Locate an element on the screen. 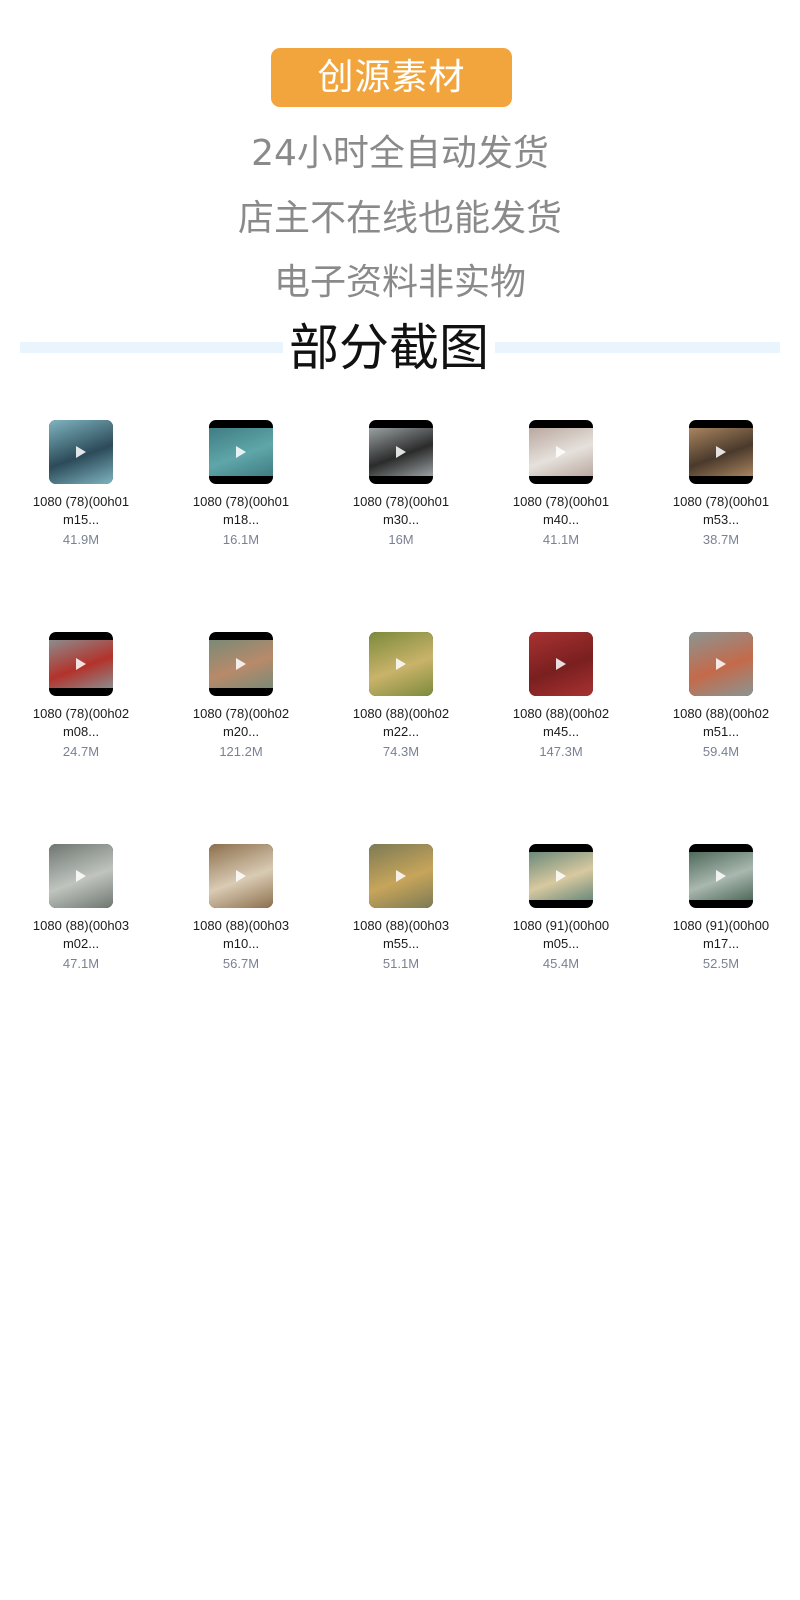  file-tile: 1080 (91)(00h00 m17... 52.5M is located at coordinates (721, 908).